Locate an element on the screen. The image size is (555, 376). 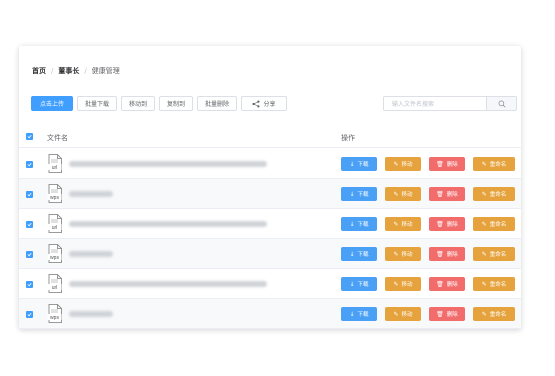
batch-delete-button: 批量删除 is located at coordinates (217, 103).